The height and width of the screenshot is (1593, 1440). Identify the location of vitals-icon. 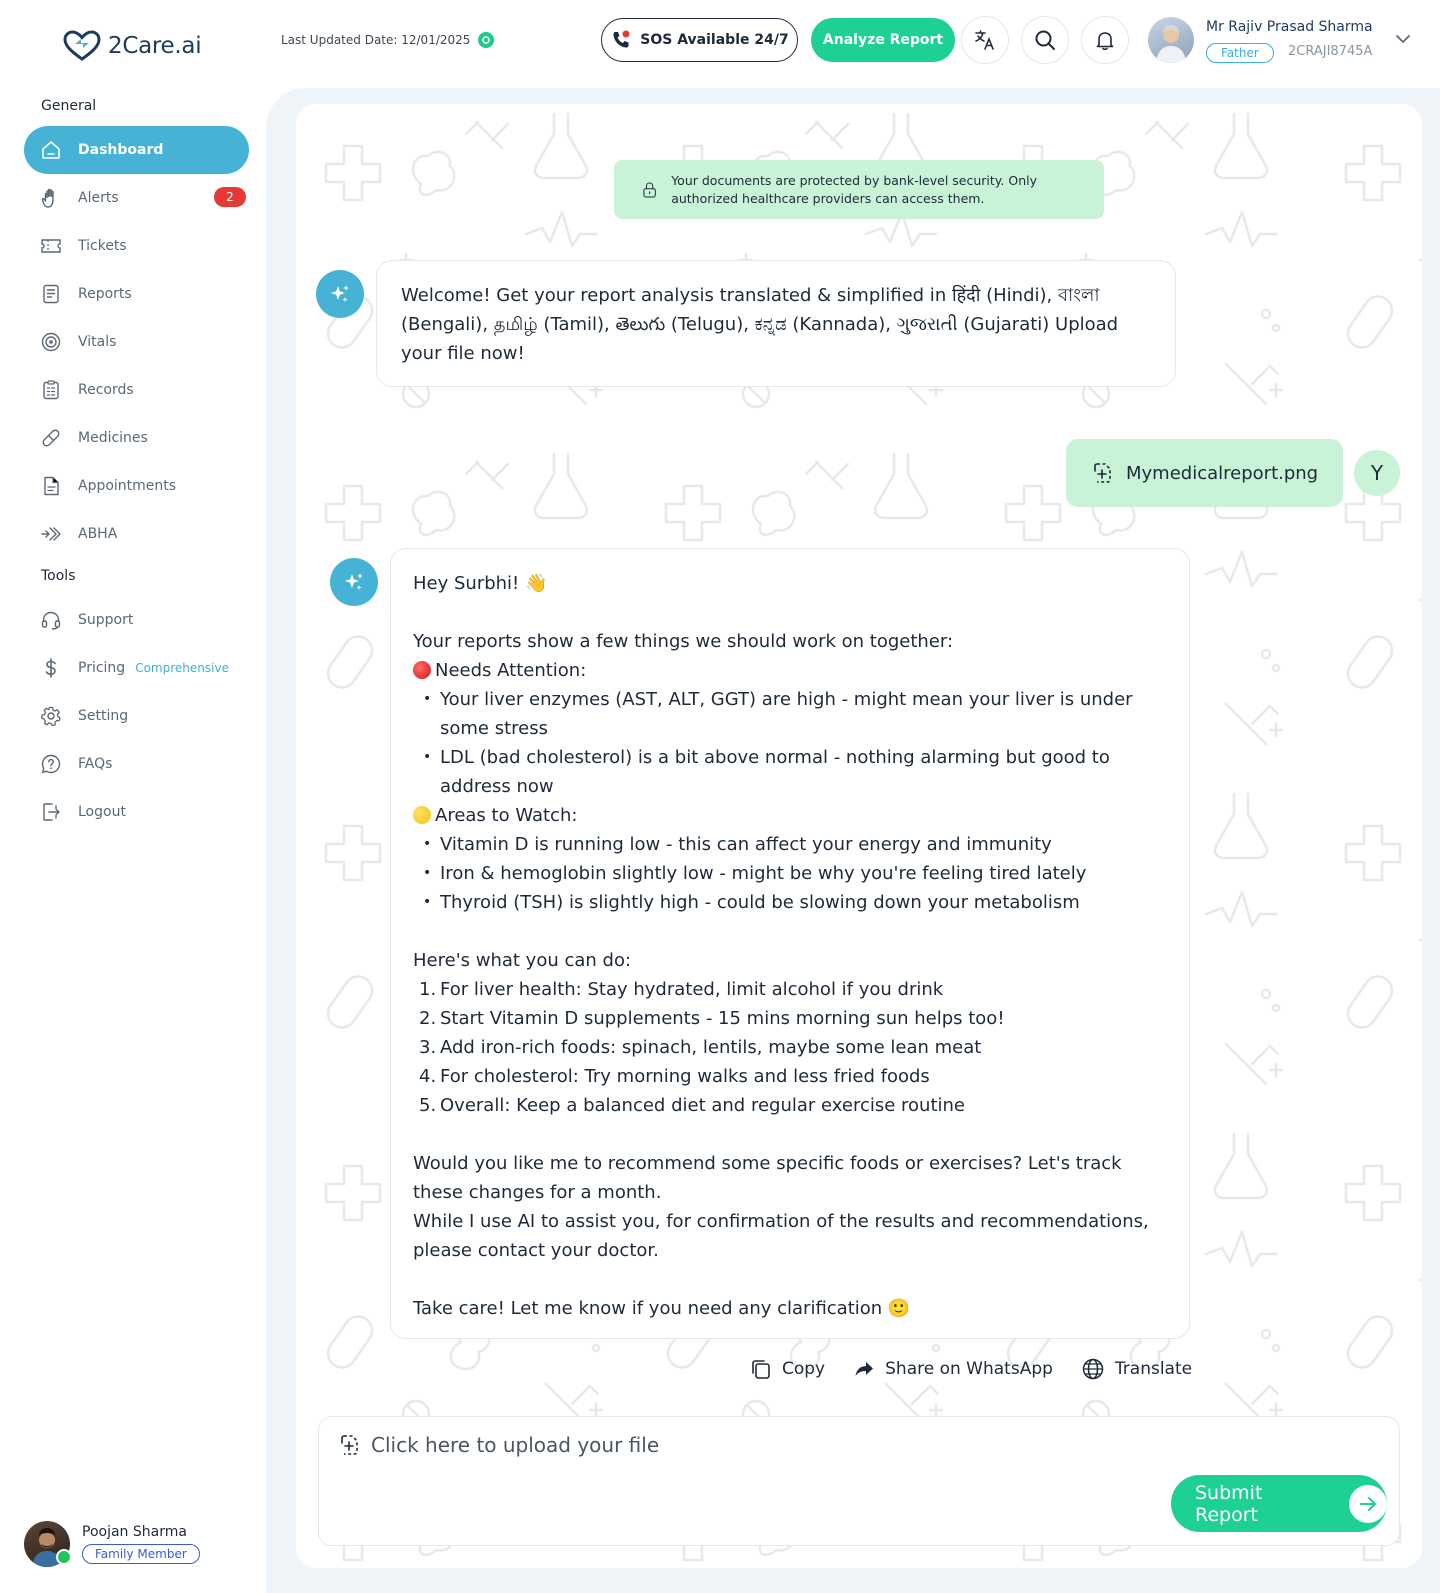
(51, 342).